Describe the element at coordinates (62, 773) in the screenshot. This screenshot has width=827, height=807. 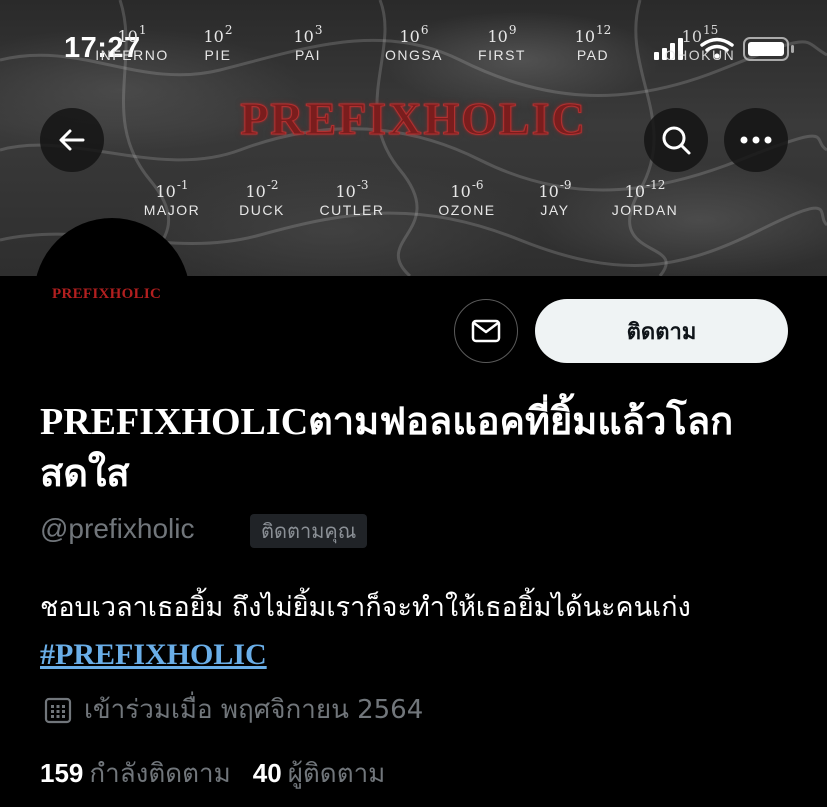
I see `following-count: 159` at that location.